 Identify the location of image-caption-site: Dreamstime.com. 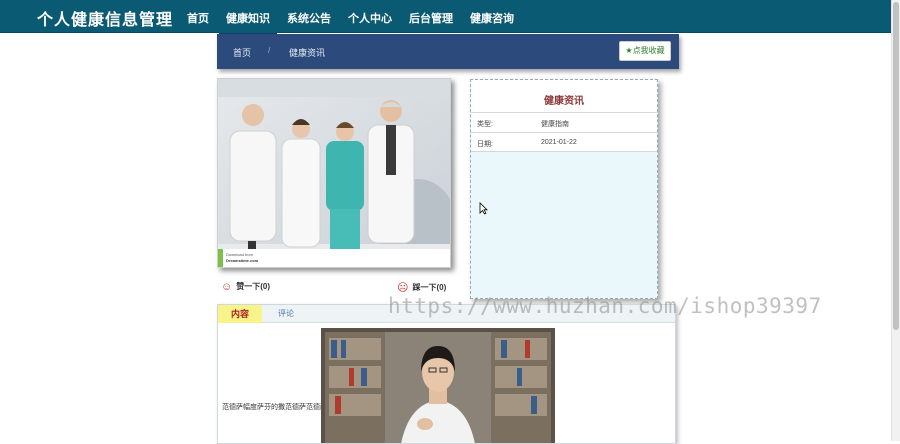
(242, 260).